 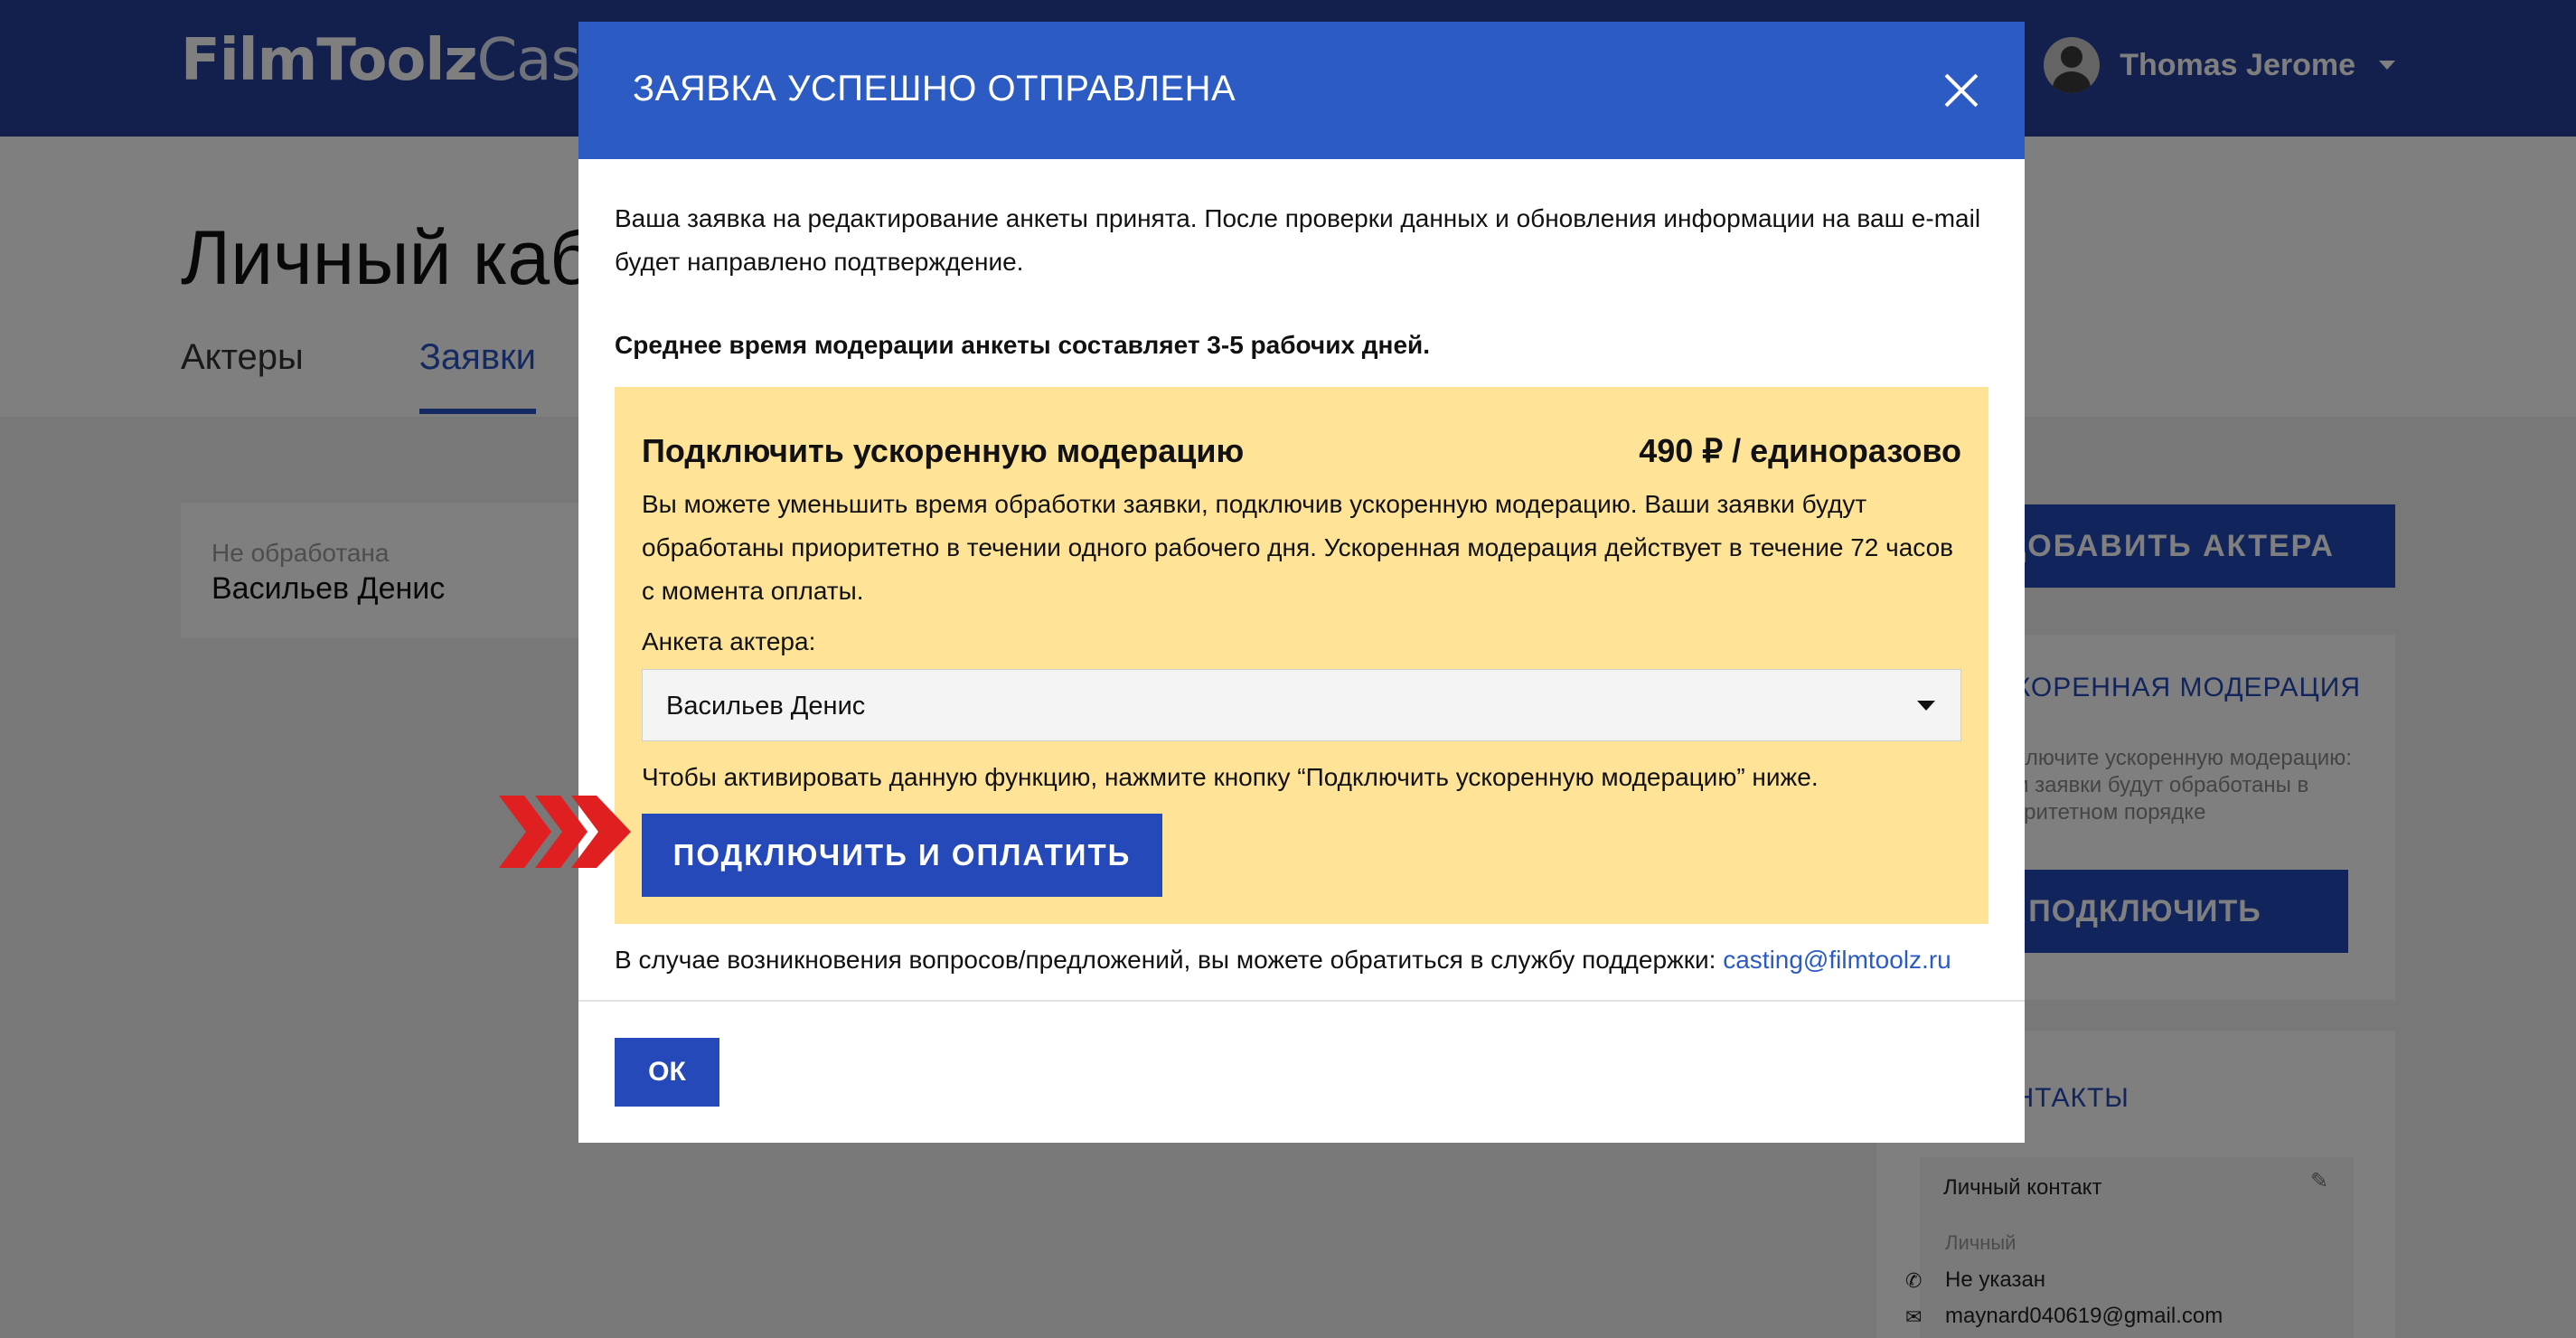 What do you see at coordinates (935, 88) in the screenshot?
I see `modal-title: ЗАЯВКА УСПЕШНО ОТПРАВЛЕНА` at bounding box center [935, 88].